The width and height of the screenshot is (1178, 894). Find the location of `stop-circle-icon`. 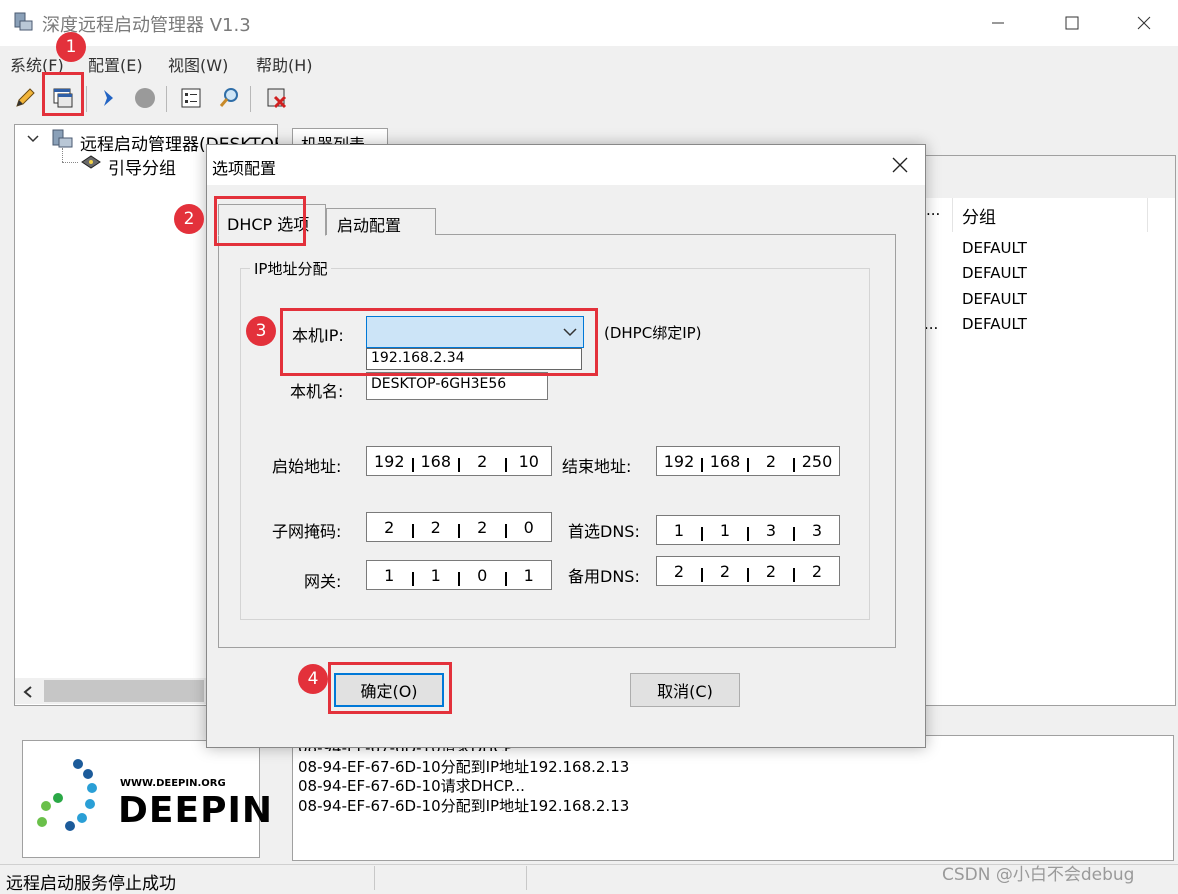

stop-circle-icon is located at coordinates (145, 98).